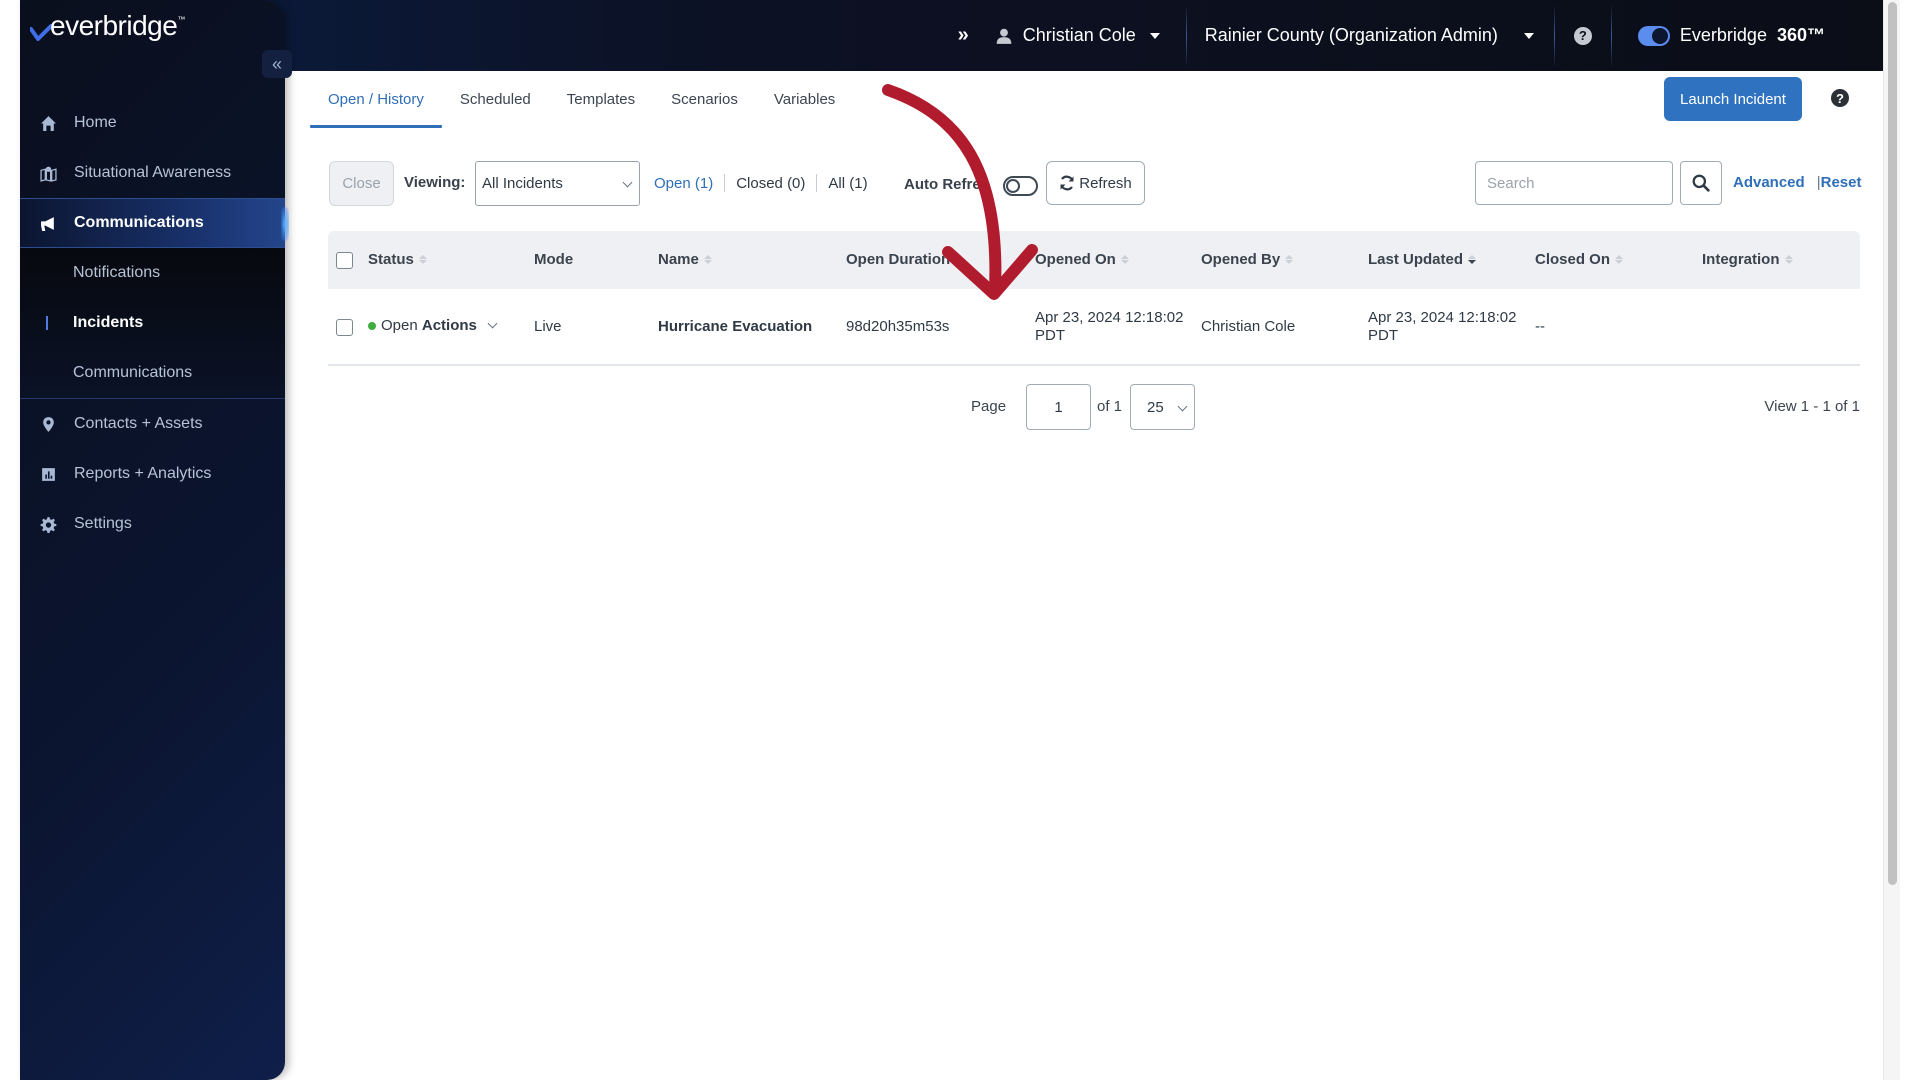 Image resolution: width=1920 pixels, height=1080 pixels. I want to click on page-number-input, so click(1058, 407).